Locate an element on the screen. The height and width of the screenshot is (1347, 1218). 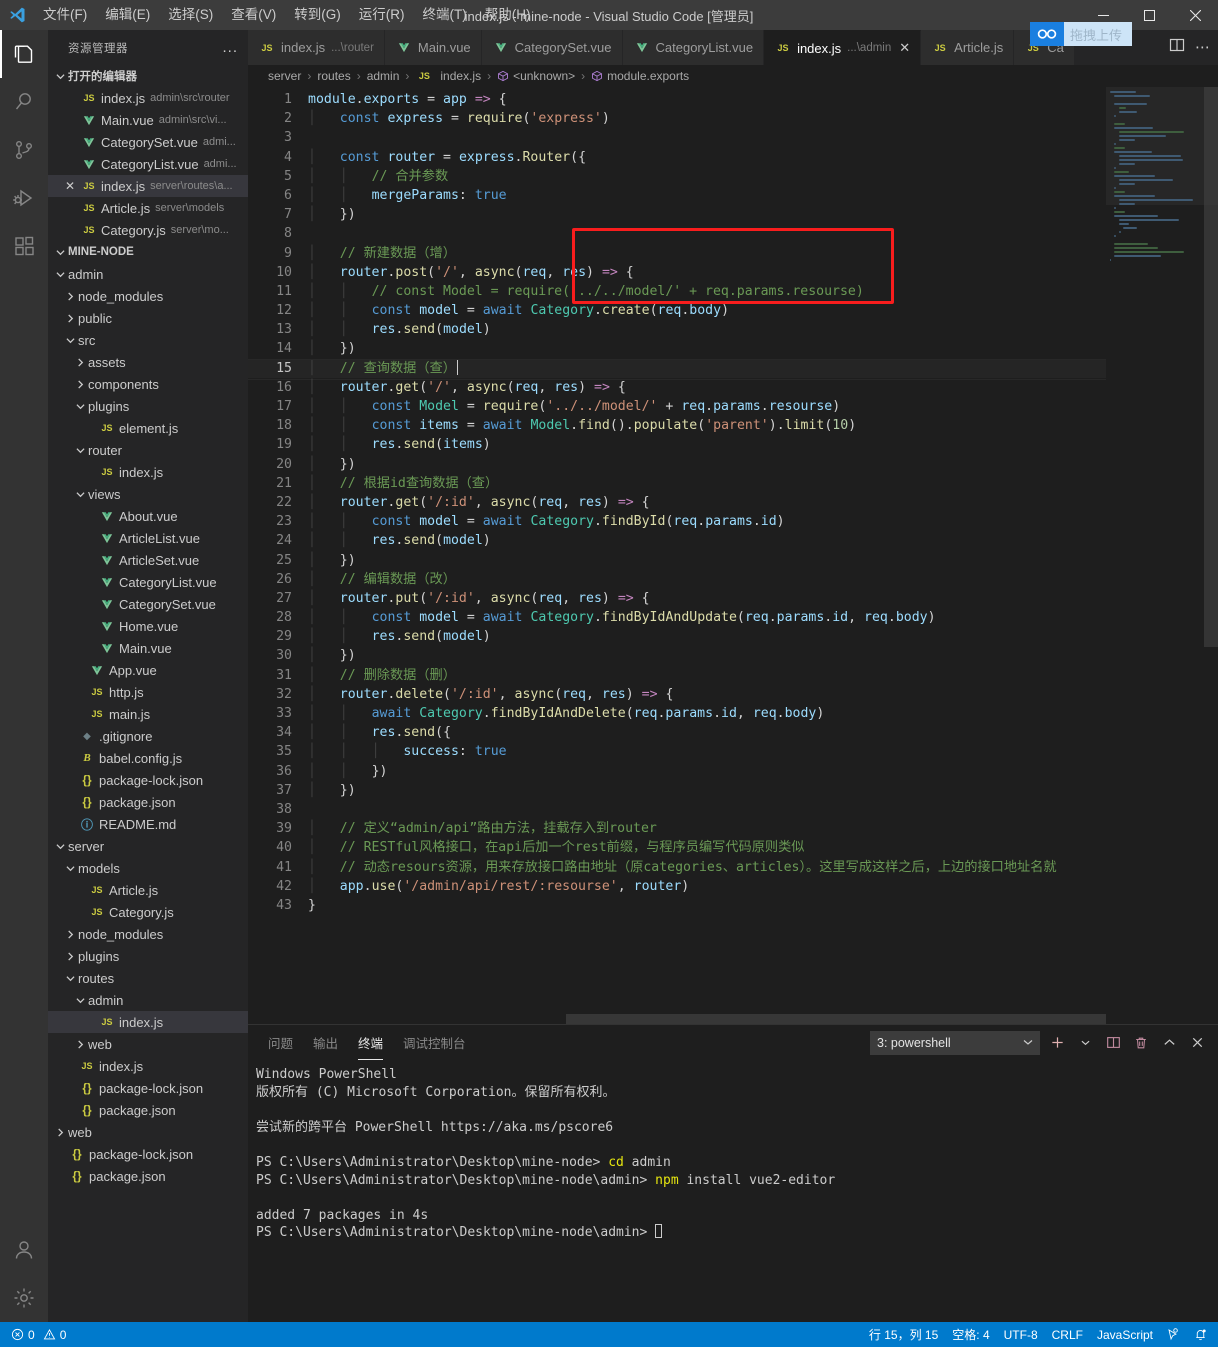
activity-source-control is located at coordinates (24, 150).